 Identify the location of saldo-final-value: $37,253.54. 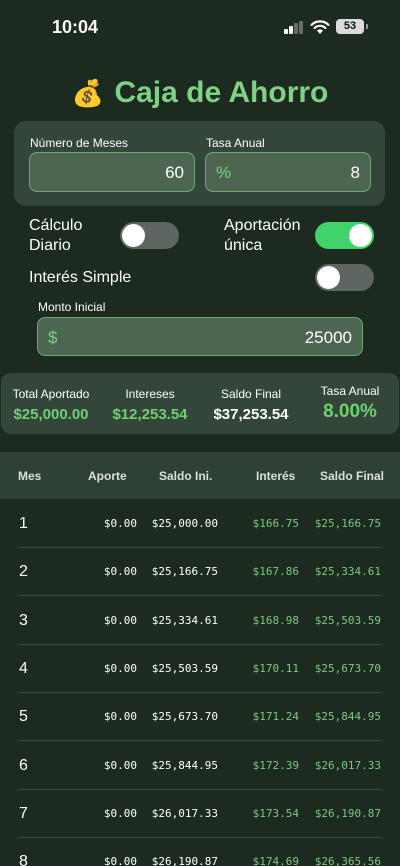
(251, 414).